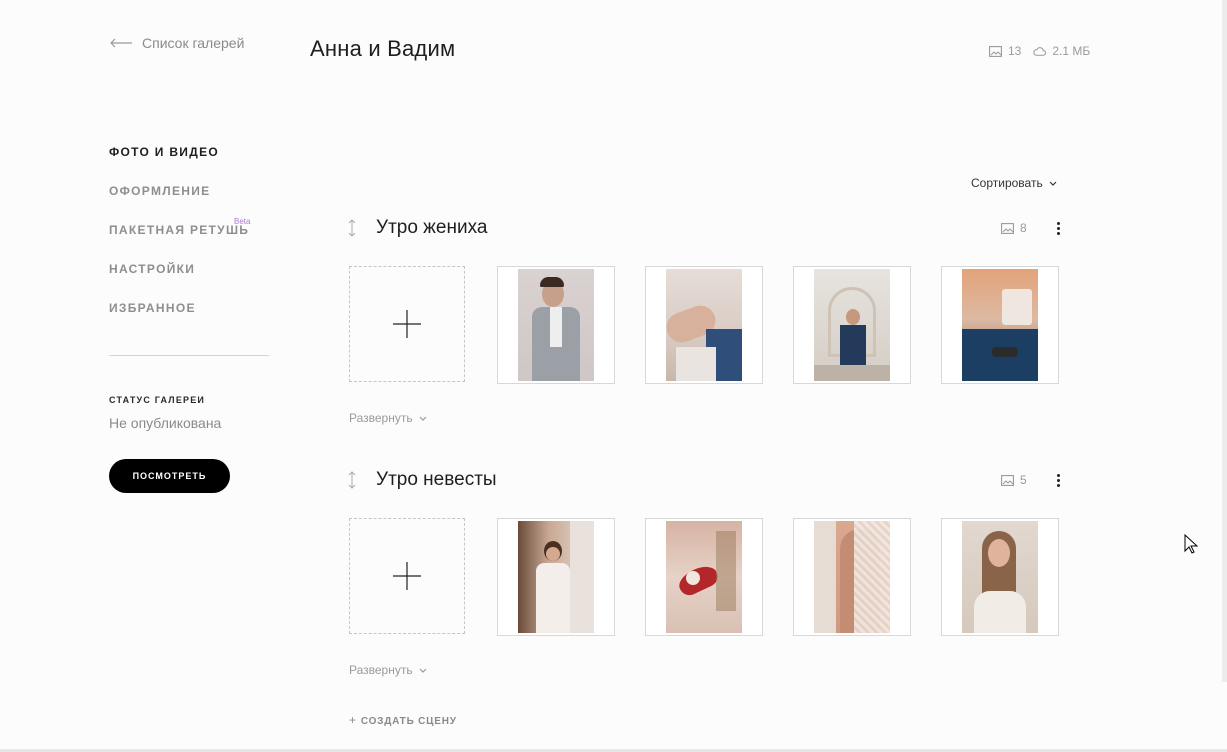 The width and height of the screenshot is (1227, 752). What do you see at coordinates (179, 203) in the screenshot?
I see `nav-design: ОФОРМЛЕНИЕ` at bounding box center [179, 203].